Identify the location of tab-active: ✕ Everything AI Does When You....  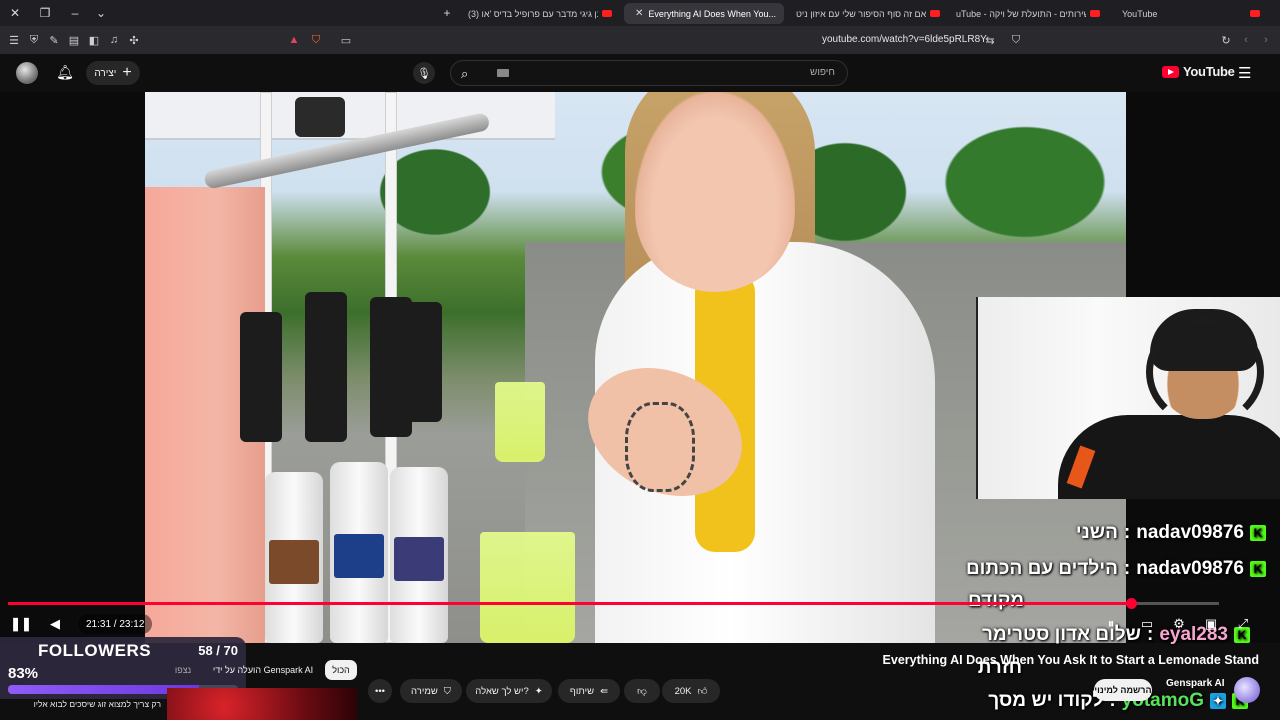
(704, 13).